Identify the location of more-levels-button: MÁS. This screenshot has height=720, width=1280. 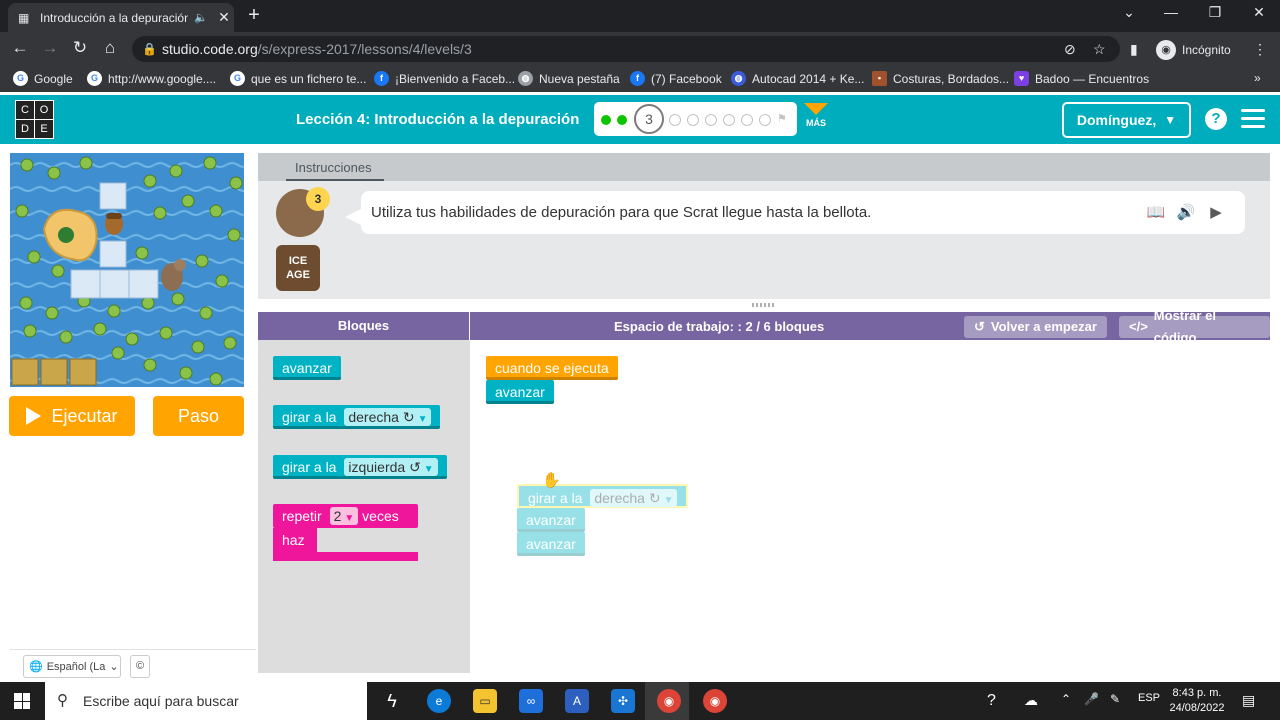
(816, 115).